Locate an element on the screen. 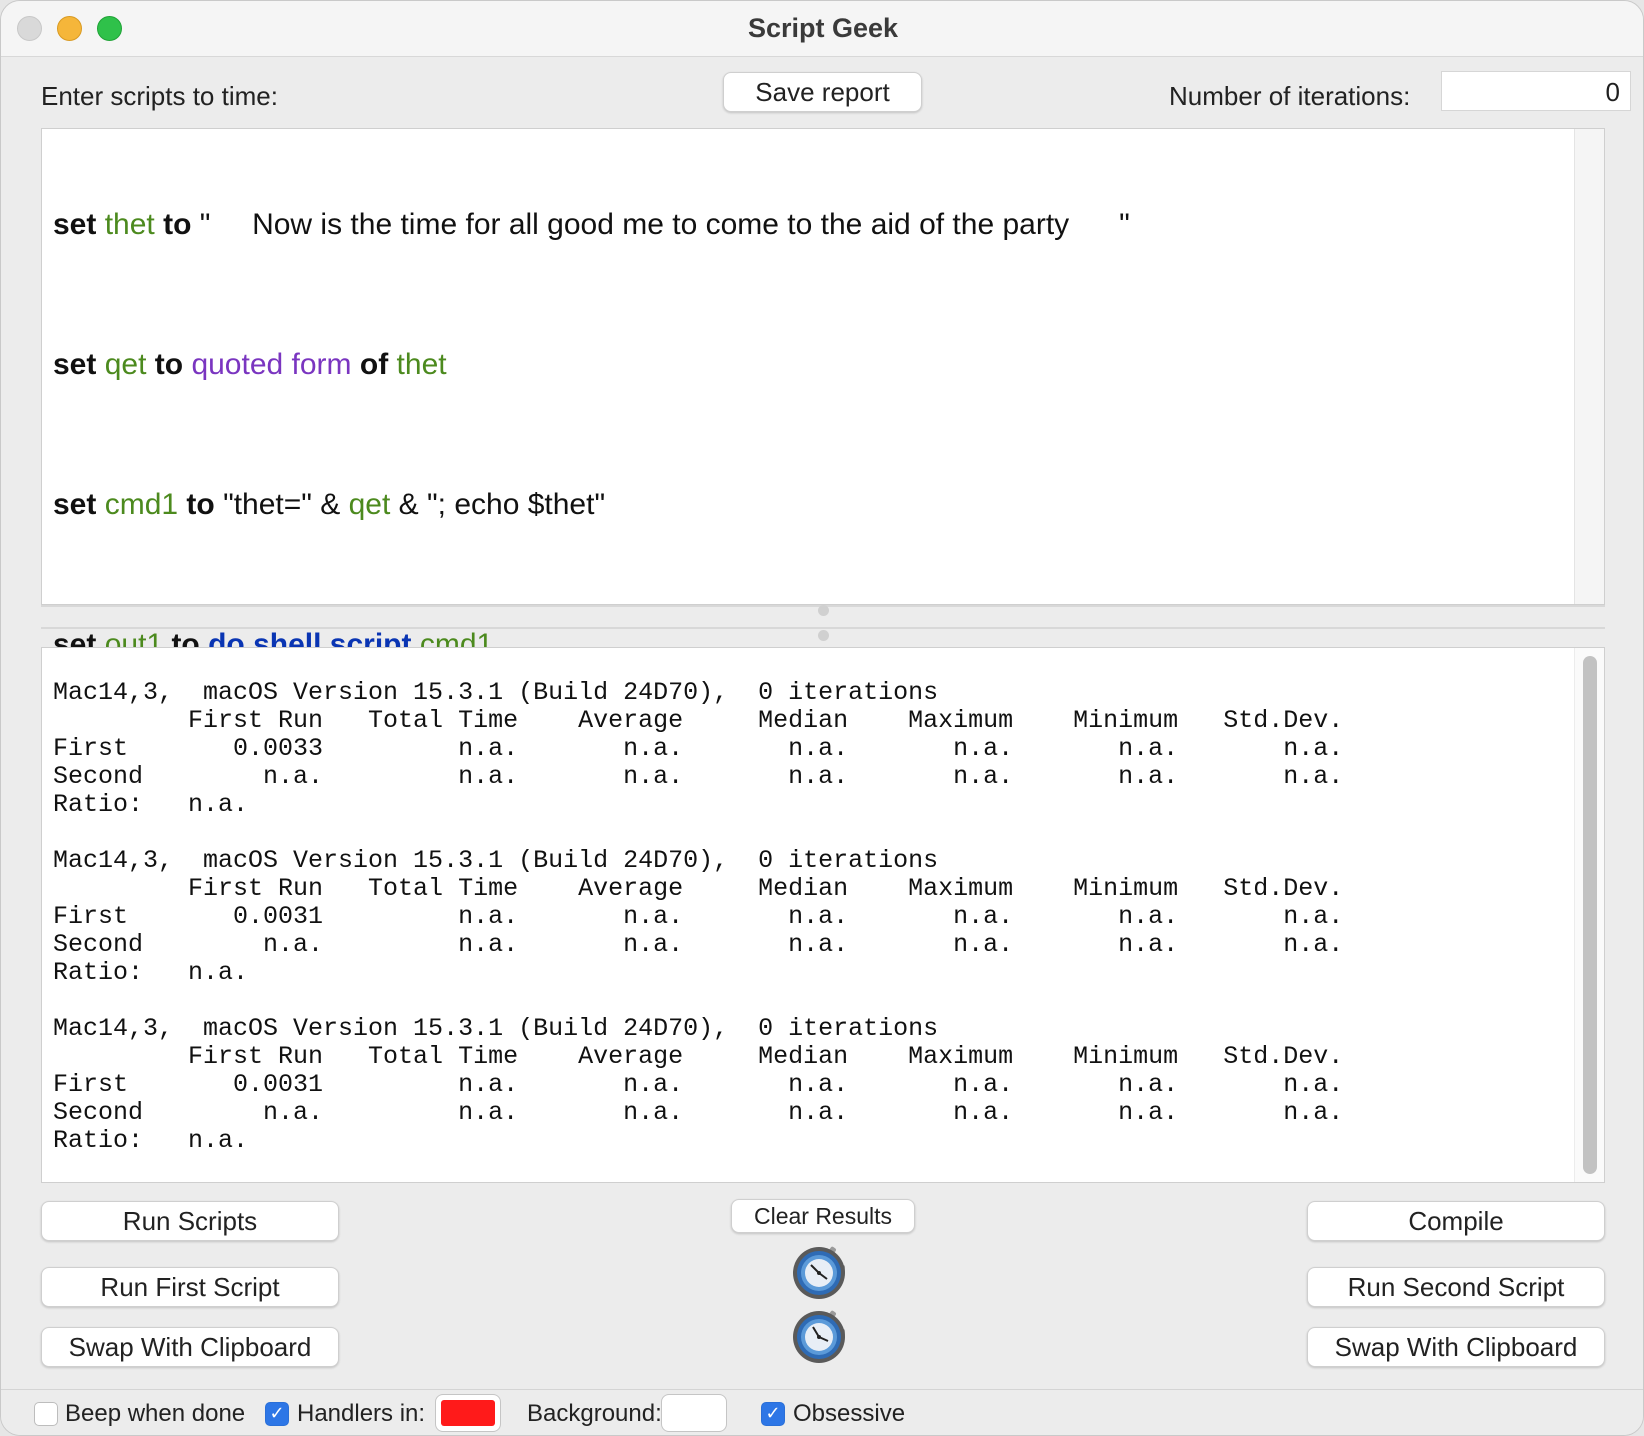  results-scroll-thumb is located at coordinates (1590, 915).